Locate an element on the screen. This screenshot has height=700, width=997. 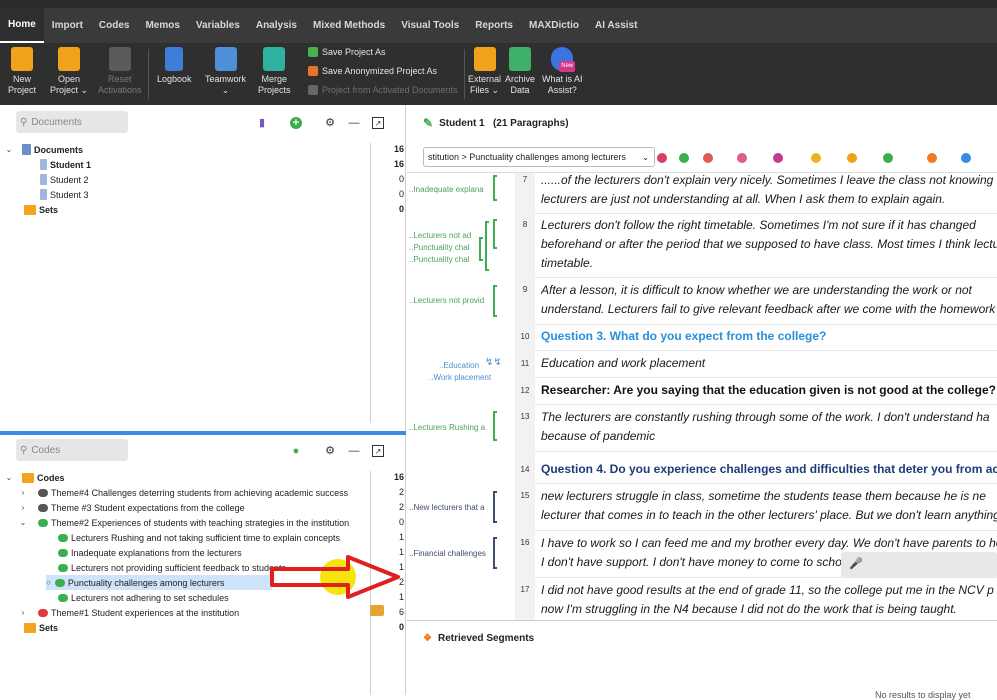
new-document-icon: ▮ is located at coordinates (262, 123).